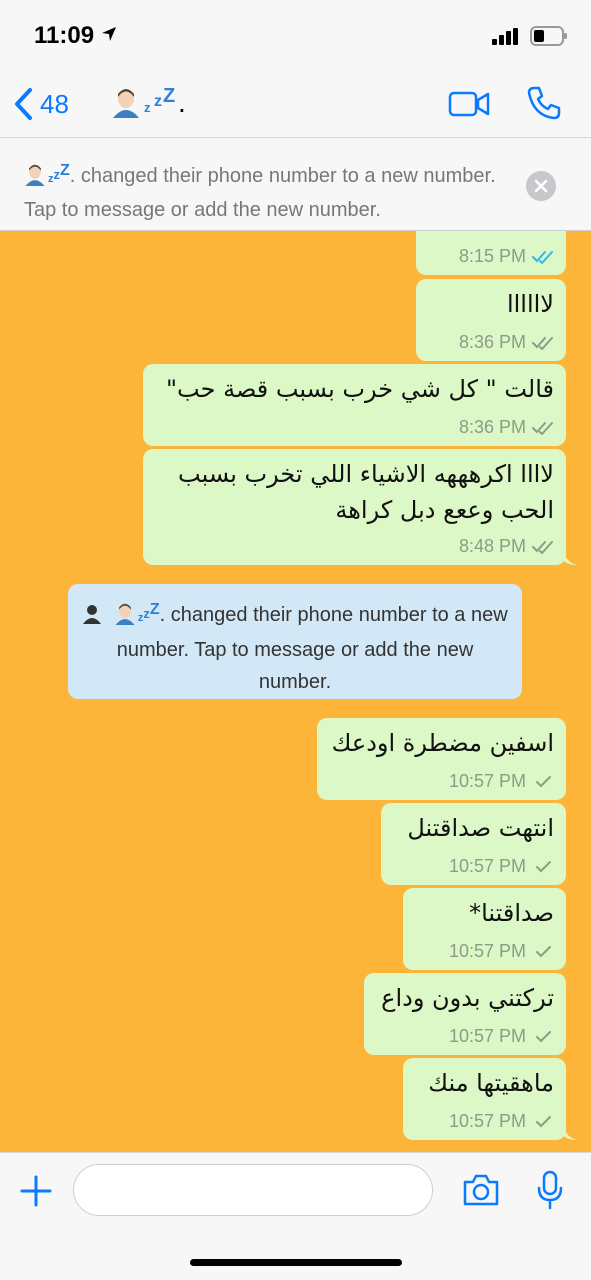 The height and width of the screenshot is (1280, 591). Describe the element at coordinates (491, 1083) in the screenshot. I see `message-text: ماهقيتها منك` at that location.